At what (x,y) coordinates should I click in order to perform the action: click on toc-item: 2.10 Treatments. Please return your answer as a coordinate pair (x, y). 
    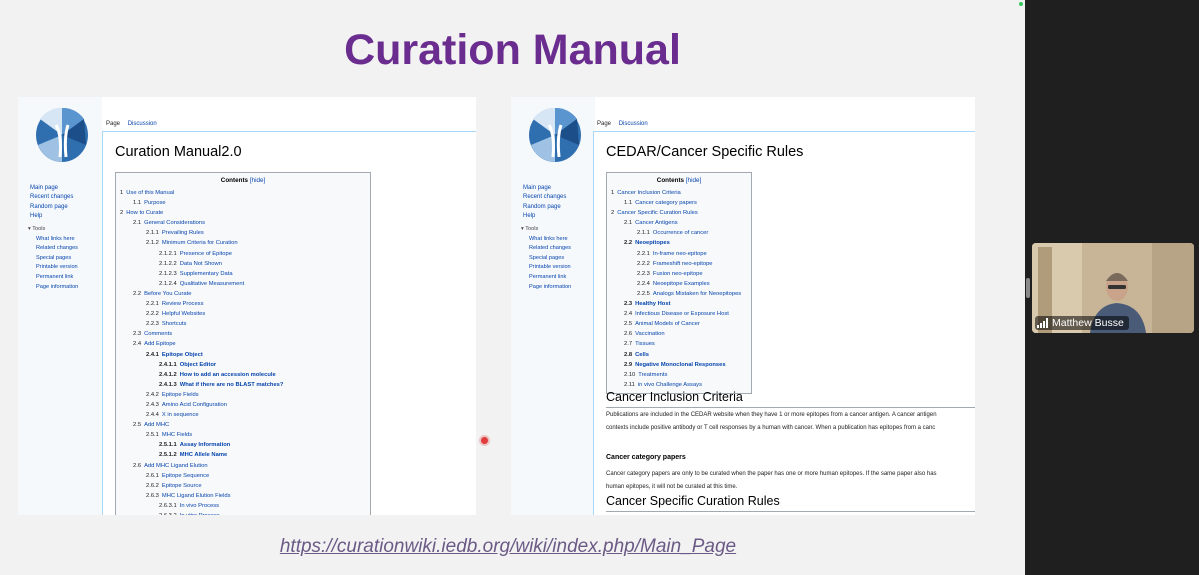
    Looking at the image, I should click on (679, 375).